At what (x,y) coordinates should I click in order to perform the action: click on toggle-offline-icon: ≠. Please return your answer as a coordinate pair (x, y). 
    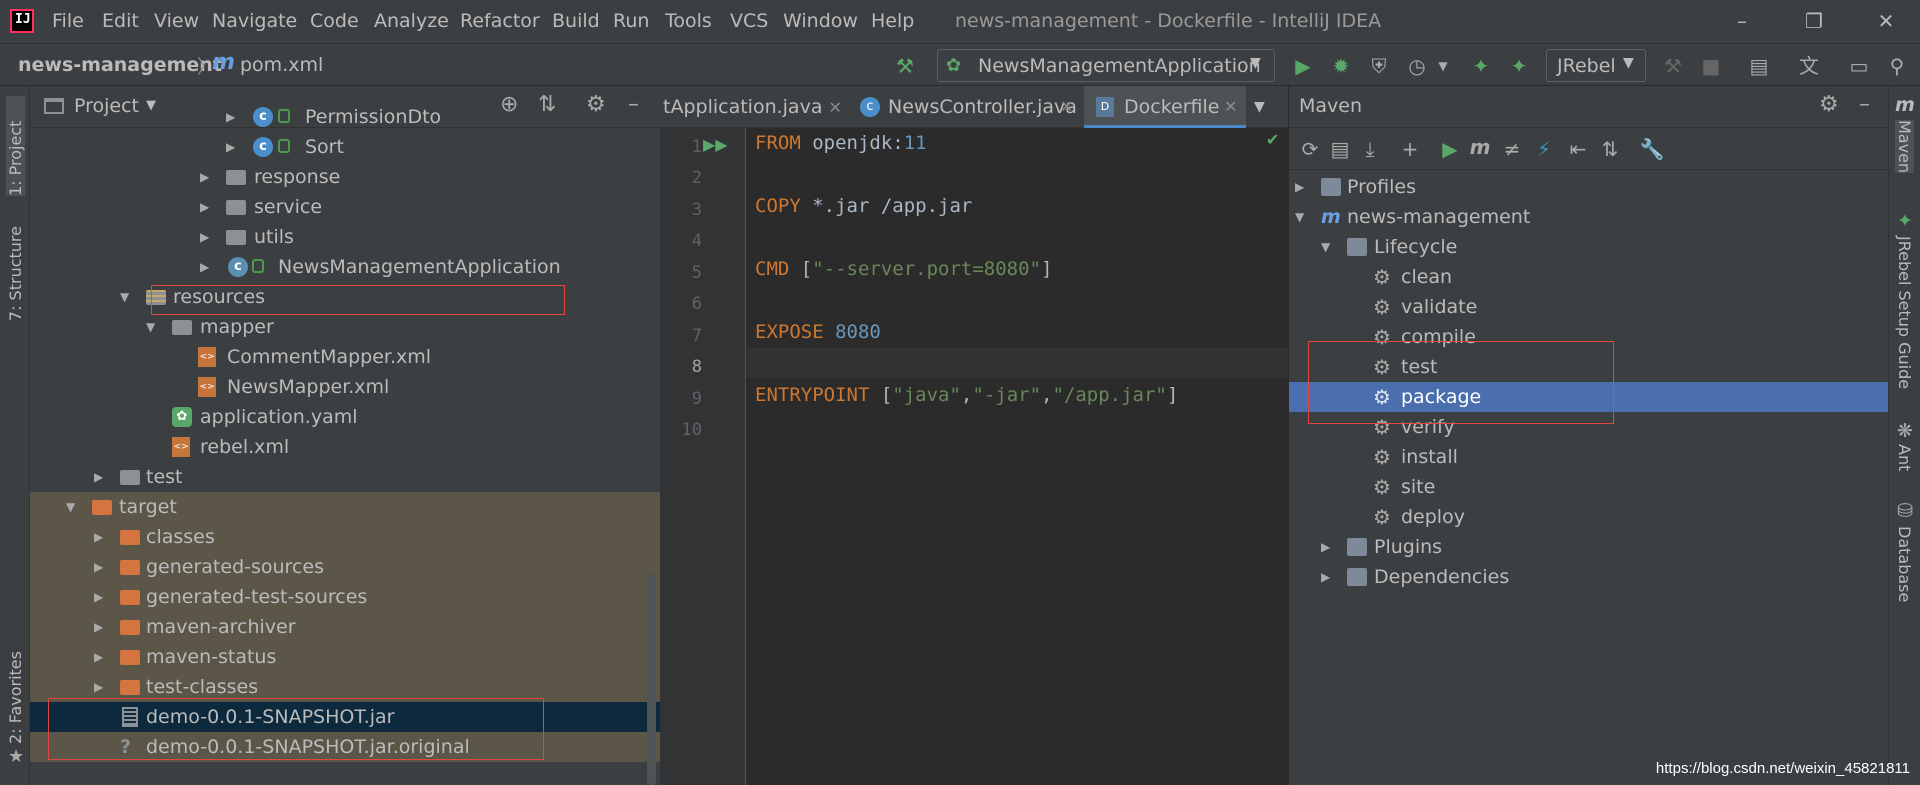
    Looking at the image, I should click on (1512, 149).